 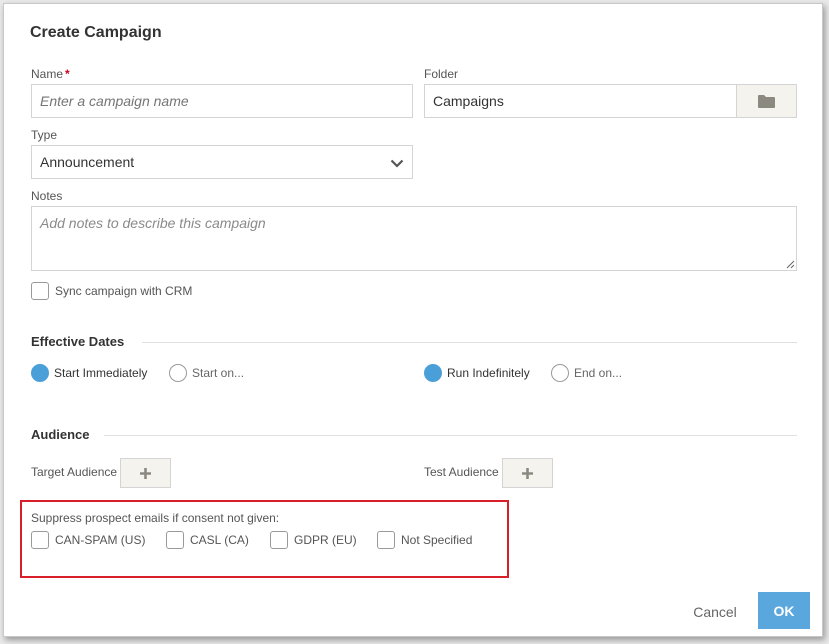 What do you see at coordinates (560, 373) in the screenshot?
I see `end-on-radio` at bounding box center [560, 373].